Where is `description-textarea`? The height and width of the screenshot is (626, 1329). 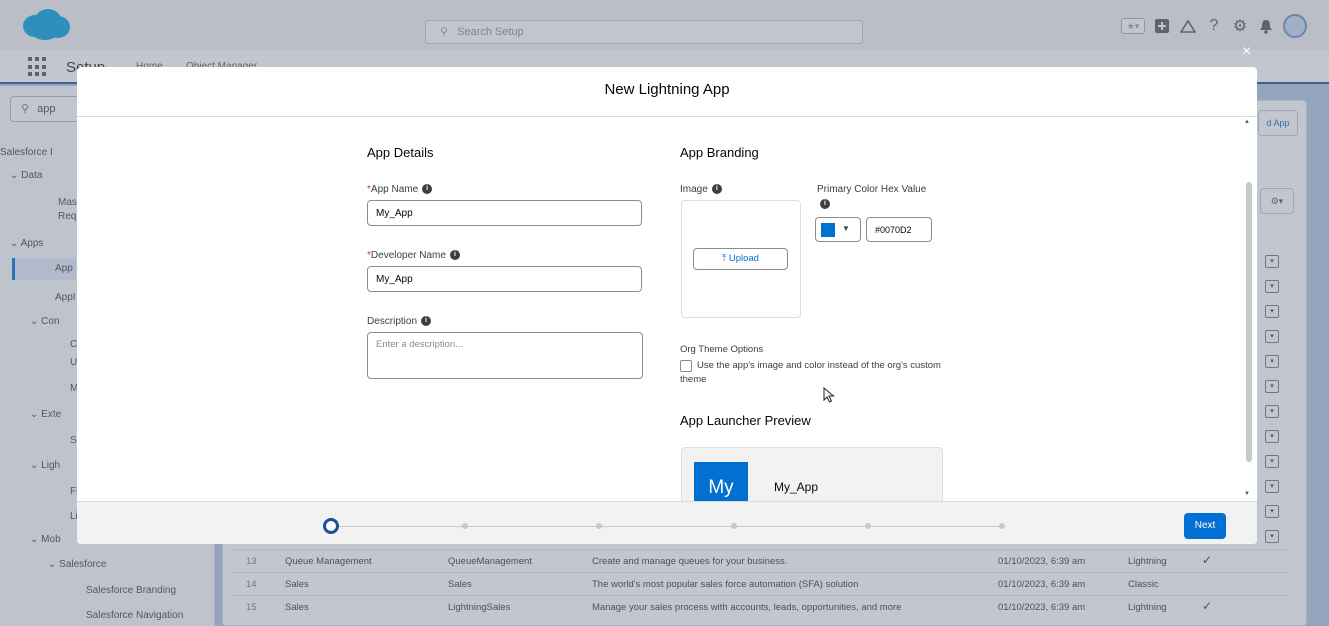
description-textarea is located at coordinates (505, 355).